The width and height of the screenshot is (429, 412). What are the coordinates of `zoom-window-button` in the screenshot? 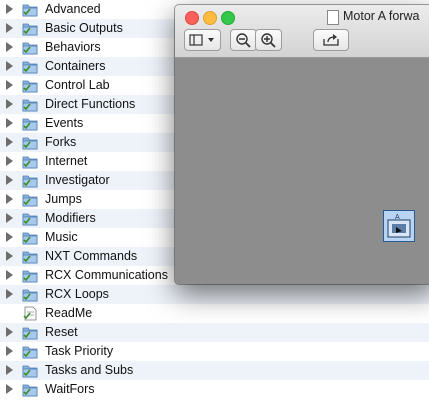 It's located at (228, 18).